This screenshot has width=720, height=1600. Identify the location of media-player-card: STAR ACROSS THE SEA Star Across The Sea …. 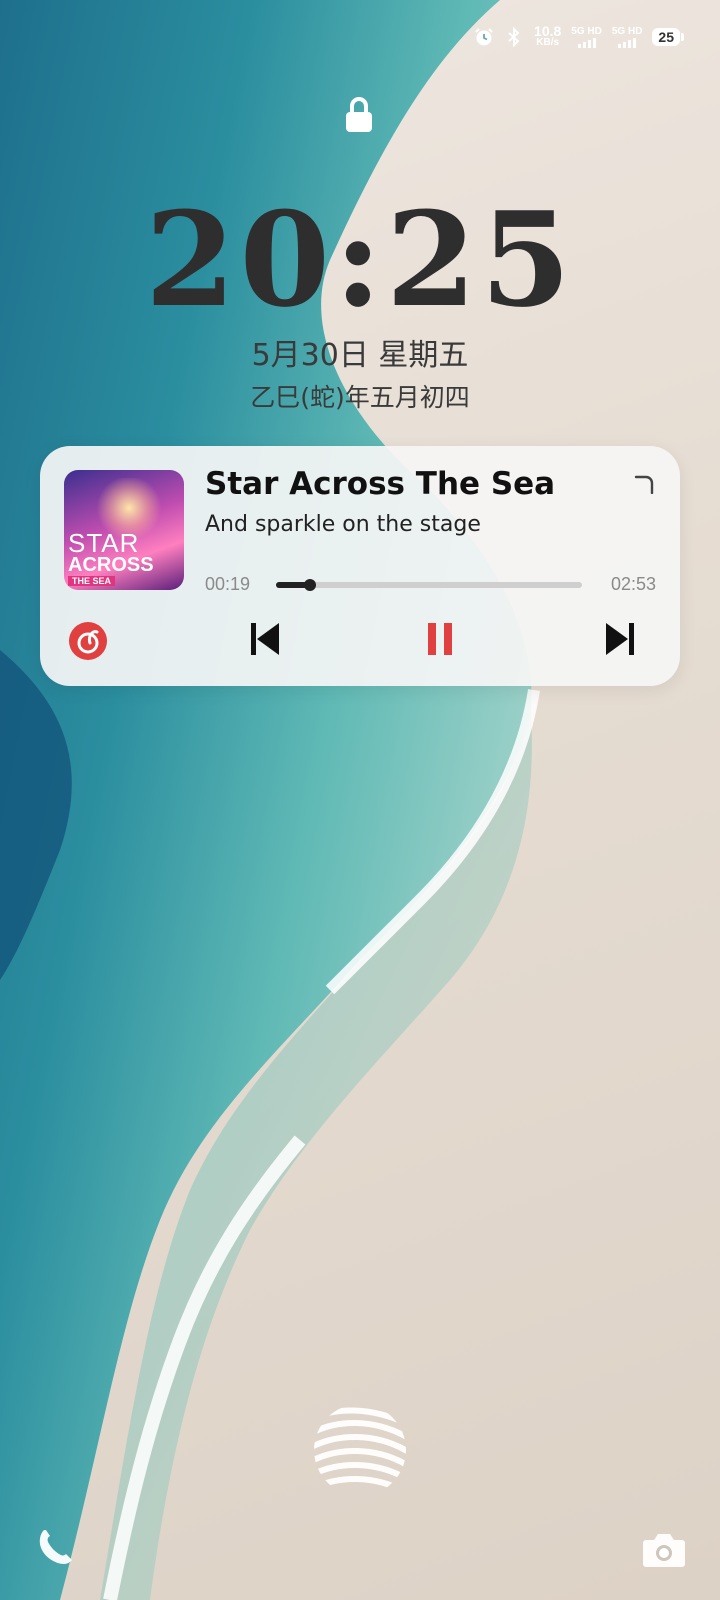
(360, 566).